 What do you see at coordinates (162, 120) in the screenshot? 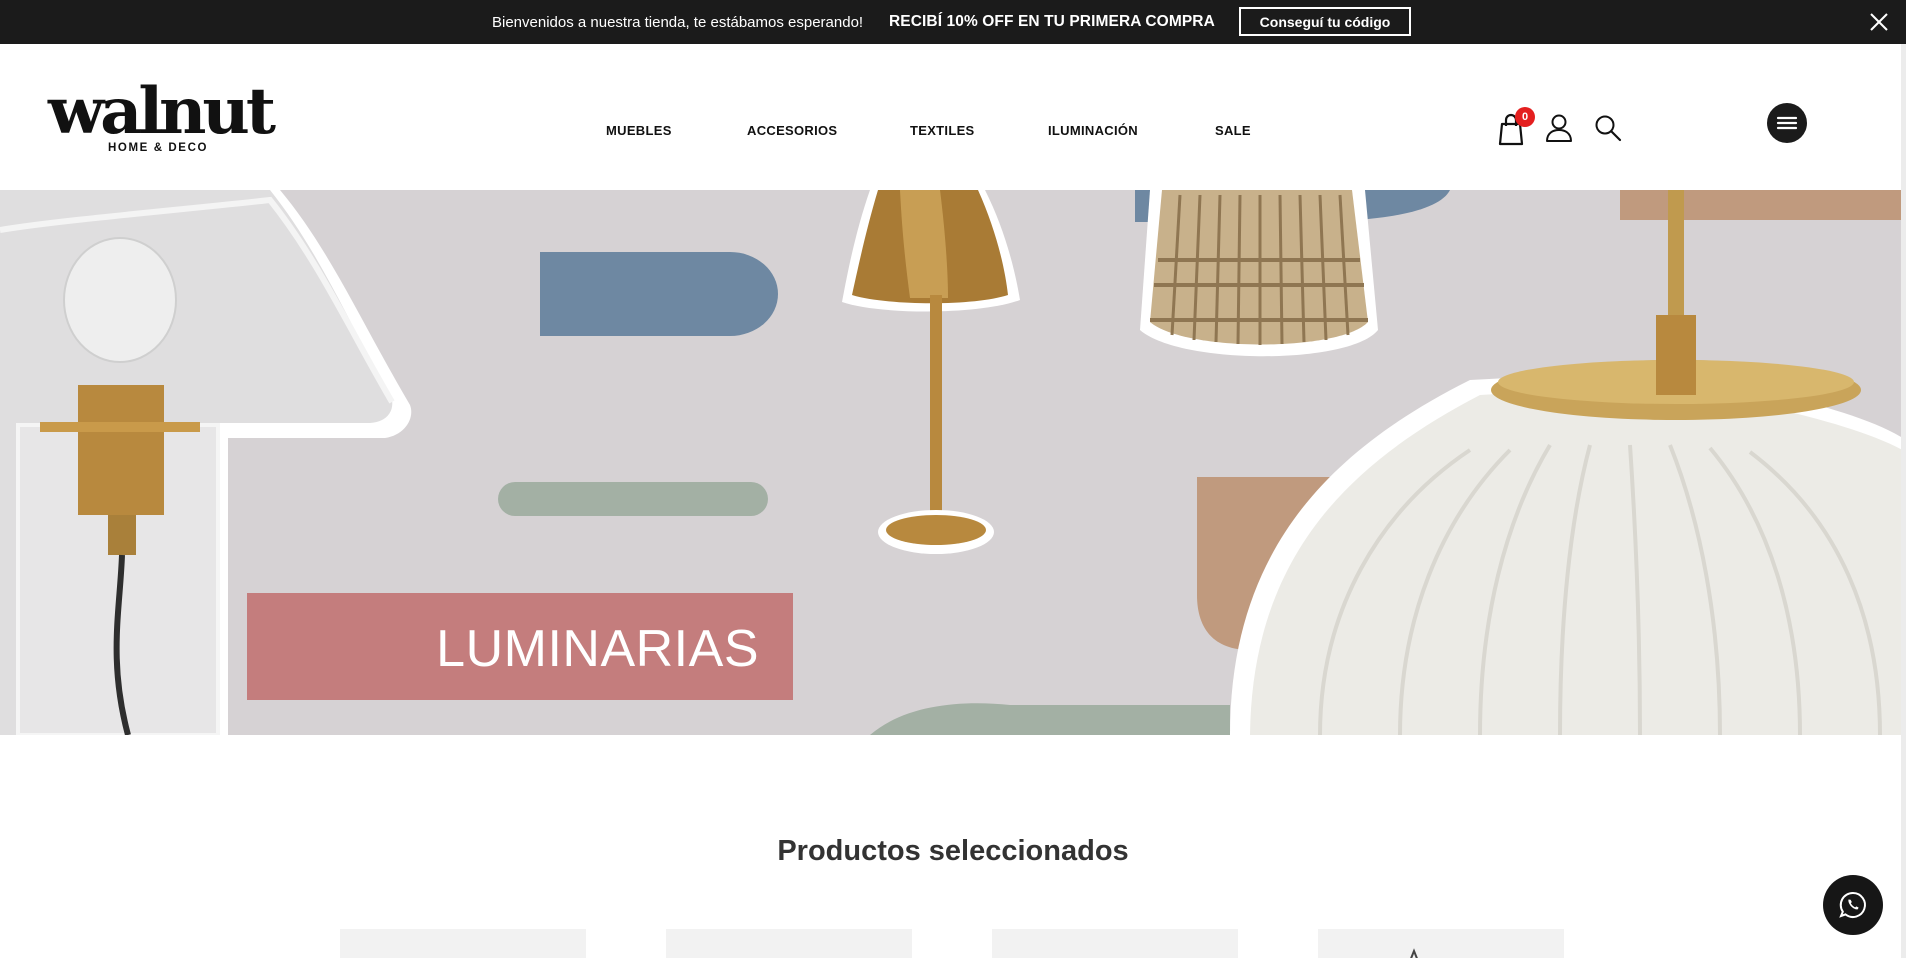
I see `logo: walnut HOME & DECO` at bounding box center [162, 120].